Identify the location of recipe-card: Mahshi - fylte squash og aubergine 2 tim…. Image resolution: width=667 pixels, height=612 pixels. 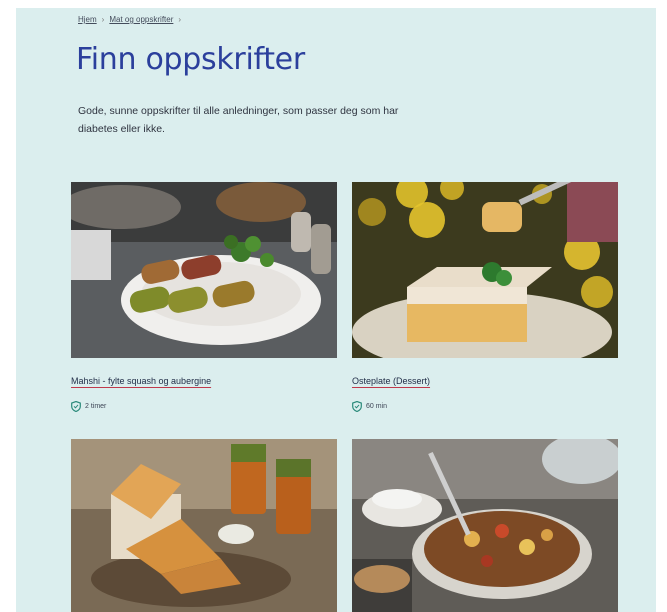
(204, 297).